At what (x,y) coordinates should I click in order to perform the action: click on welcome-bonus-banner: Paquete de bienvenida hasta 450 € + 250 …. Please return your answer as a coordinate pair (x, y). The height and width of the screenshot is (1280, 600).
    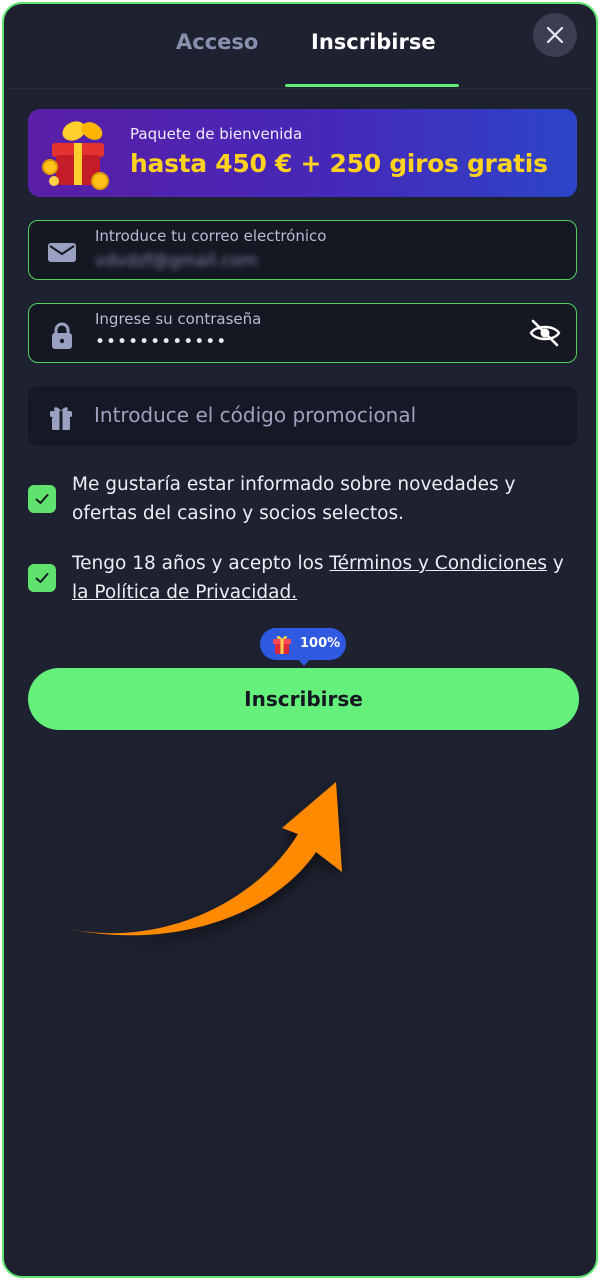
    Looking at the image, I should click on (302, 153).